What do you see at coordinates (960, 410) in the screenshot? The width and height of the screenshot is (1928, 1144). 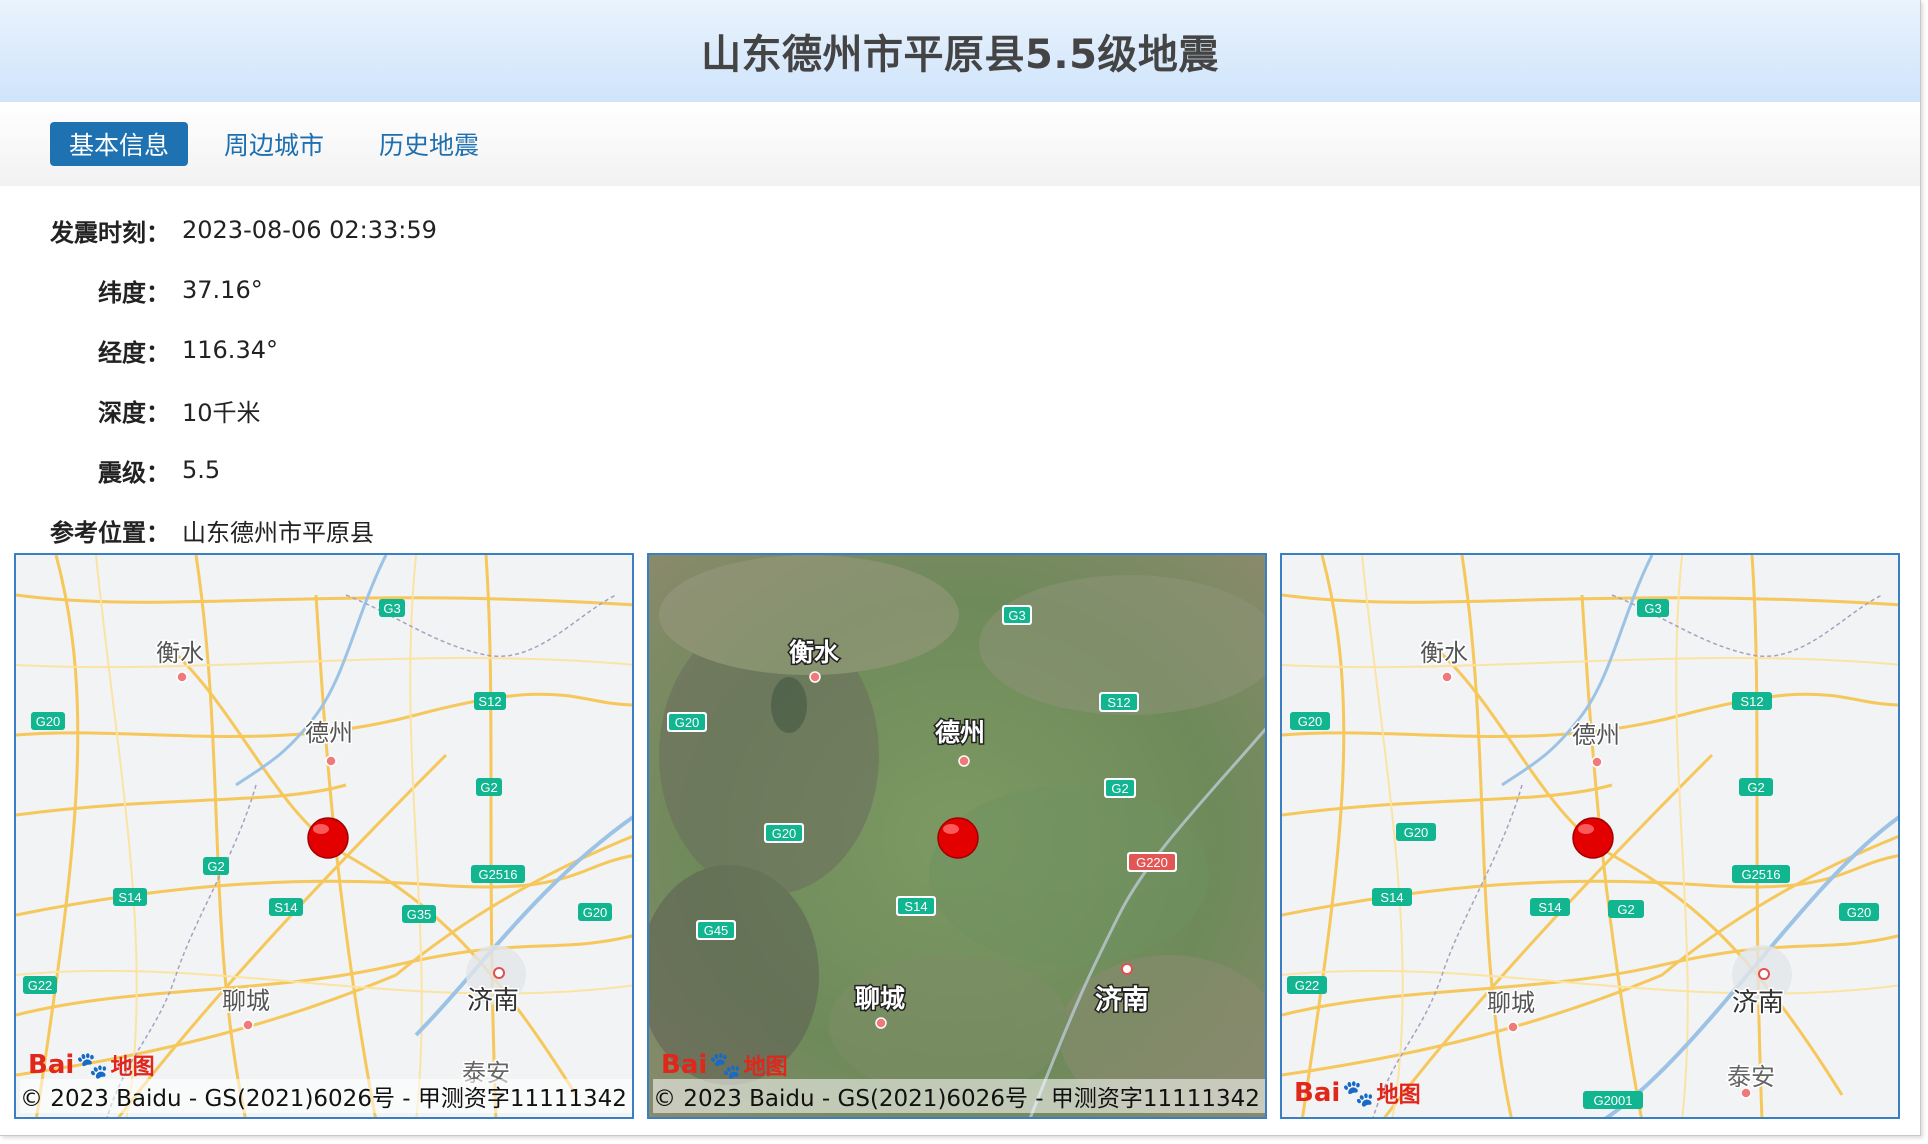 I see `info-row-depth: 深度： 10千米` at bounding box center [960, 410].